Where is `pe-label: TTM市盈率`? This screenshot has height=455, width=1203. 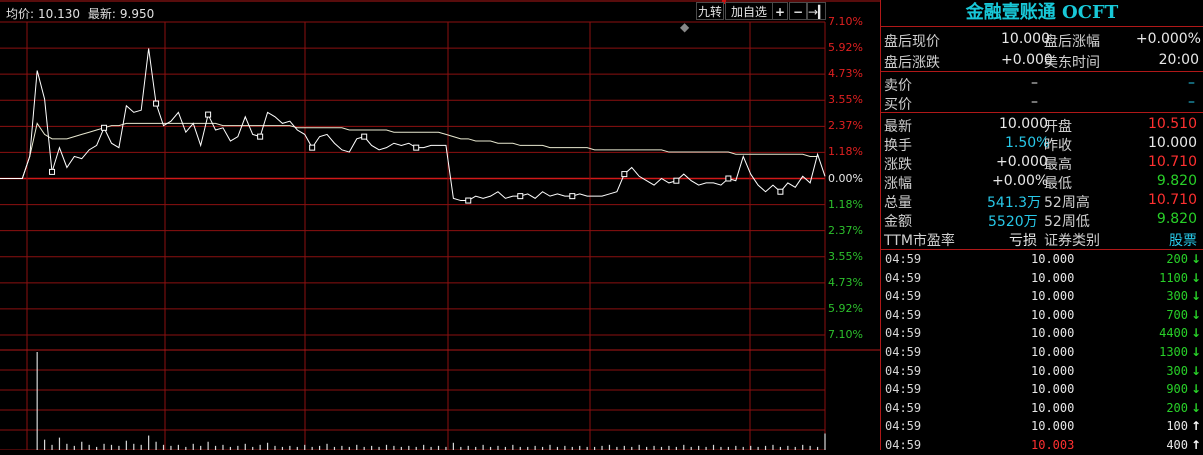
pe-label: TTM市盈率 is located at coordinates (919, 241).